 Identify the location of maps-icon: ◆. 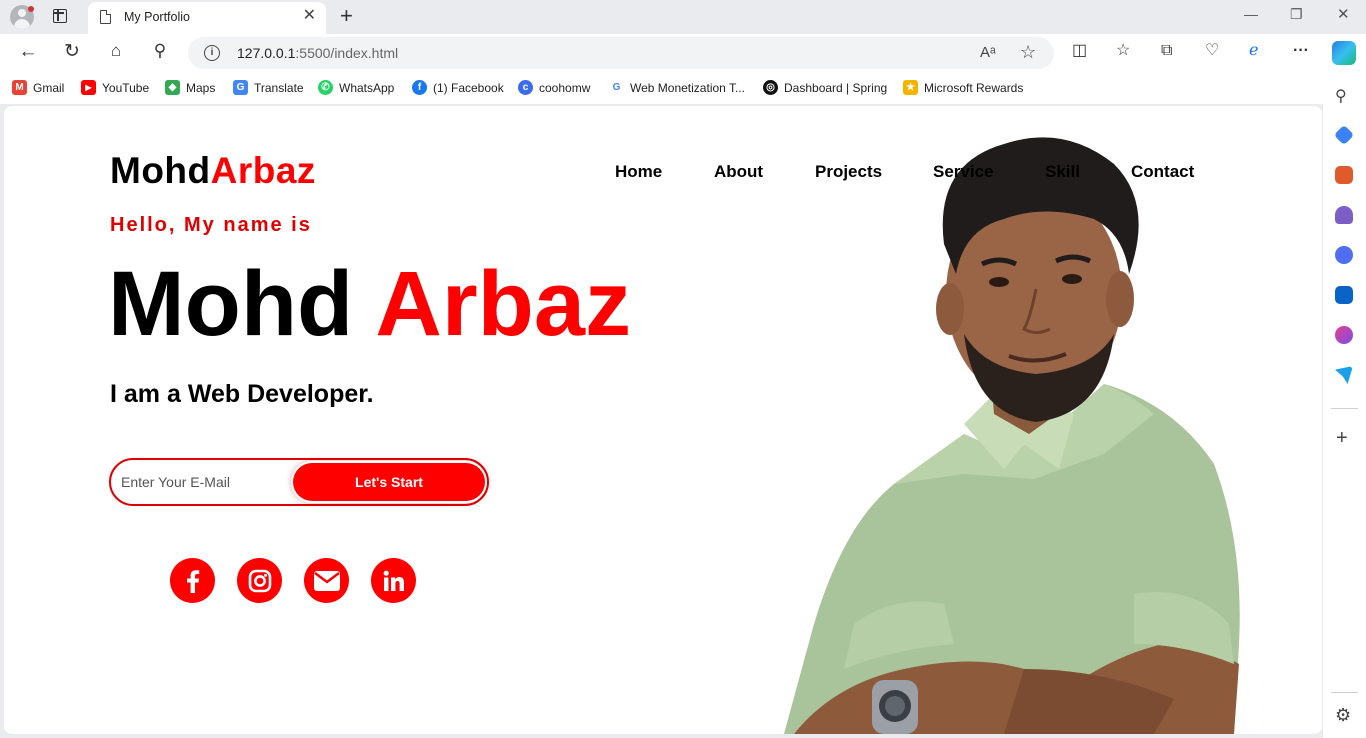
(172, 87).